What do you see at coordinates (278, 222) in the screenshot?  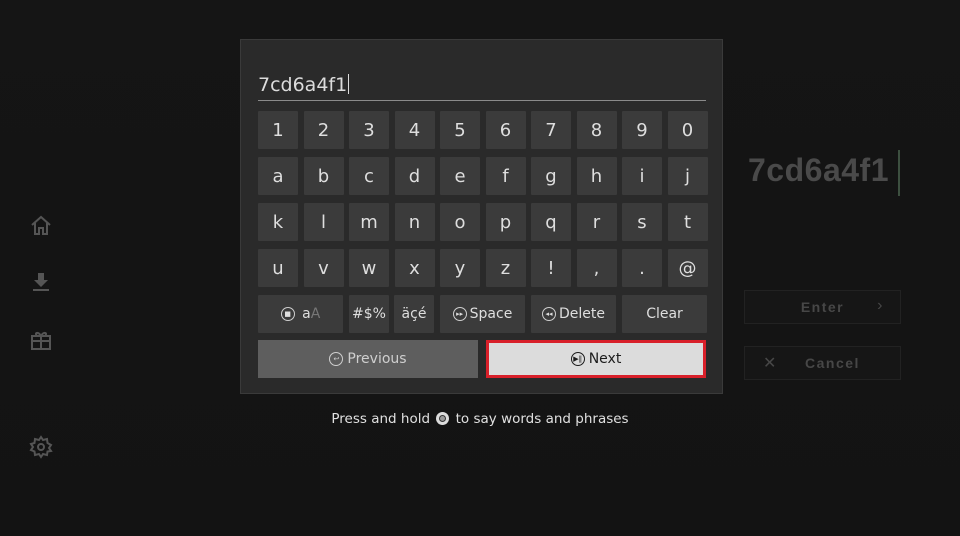 I see `key: k` at bounding box center [278, 222].